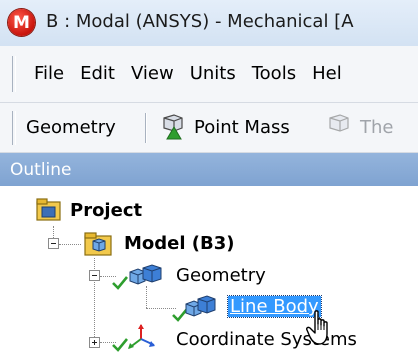  I want to click on menu-tools: Tools, so click(274, 73).